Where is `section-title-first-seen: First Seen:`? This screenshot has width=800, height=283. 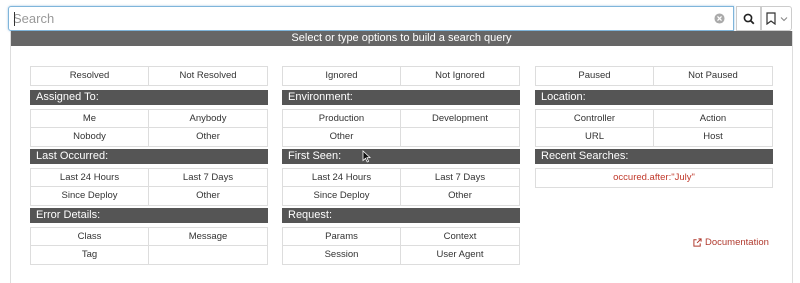
section-title-first-seen: First Seen: is located at coordinates (401, 156).